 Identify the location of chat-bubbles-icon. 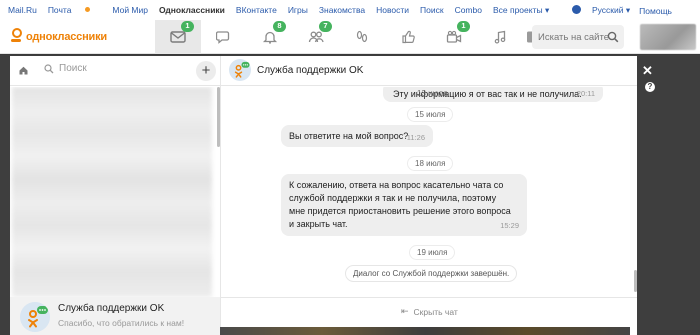
(223, 37).